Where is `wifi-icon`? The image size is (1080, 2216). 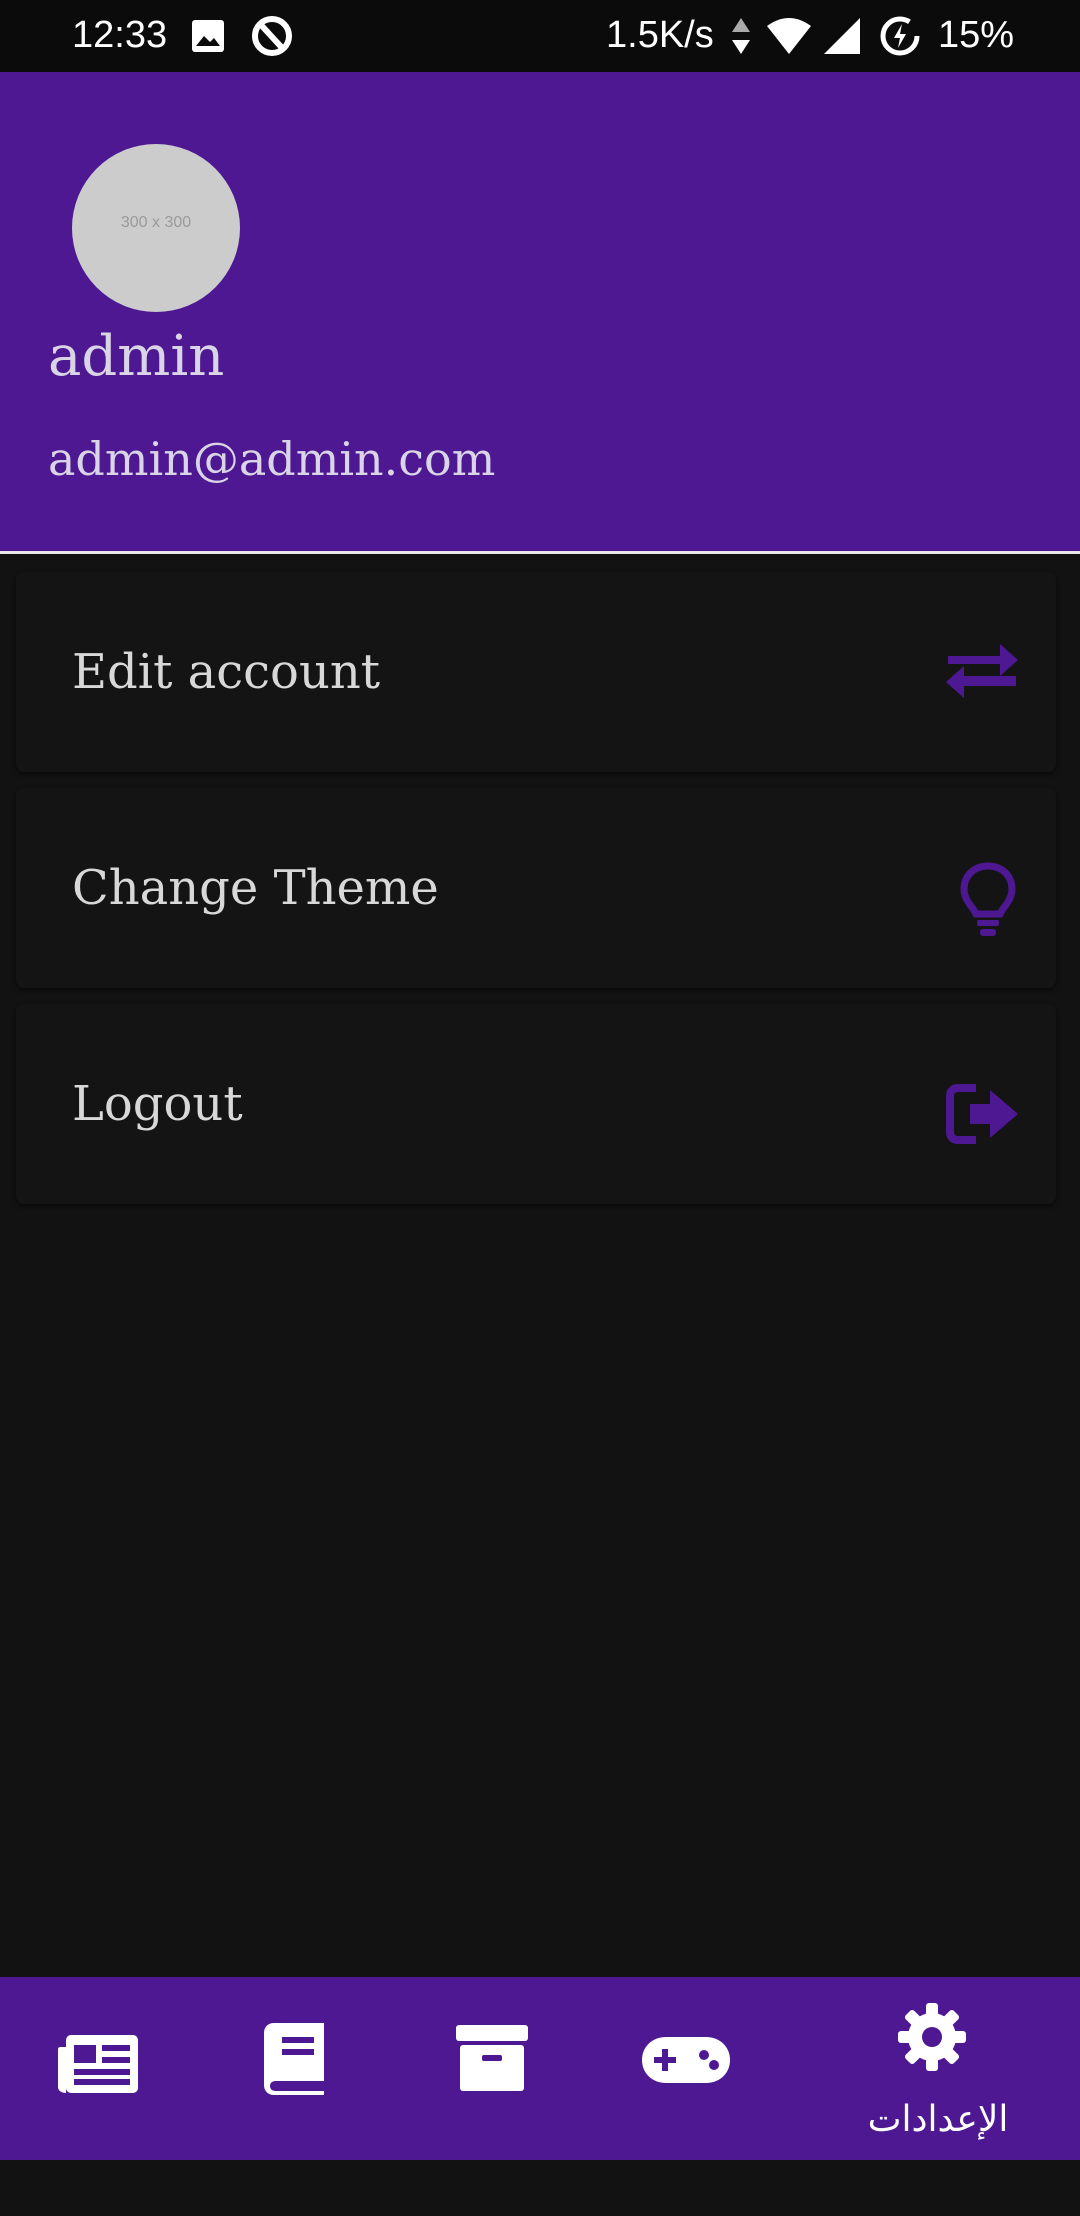
wifi-icon is located at coordinates (789, 38).